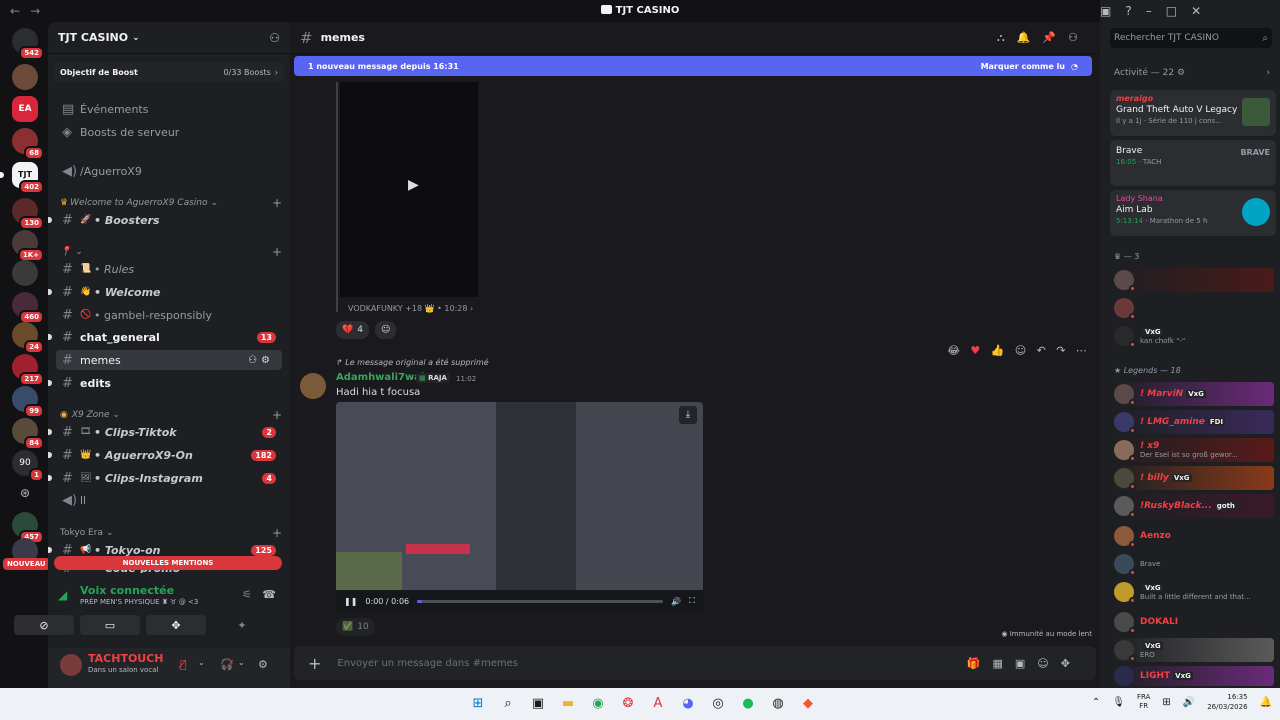 The image size is (1280, 720). What do you see at coordinates (171, 252) in the screenshot?
I see `category-pin: 📍 ⌄ +` at bounding box center [171, 252].